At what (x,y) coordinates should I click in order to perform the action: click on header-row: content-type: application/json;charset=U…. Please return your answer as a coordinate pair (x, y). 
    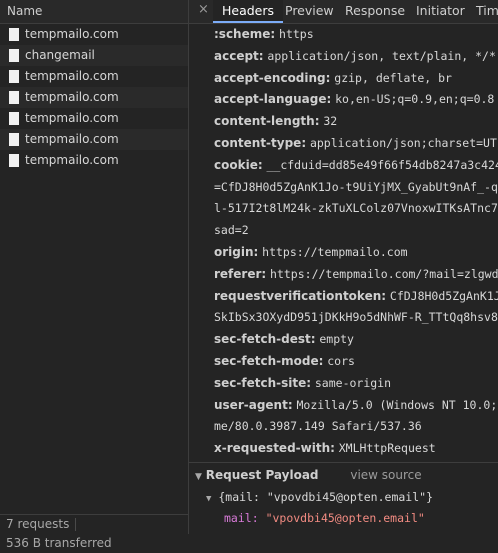
    Looking at the image, I should click on (343, 144).